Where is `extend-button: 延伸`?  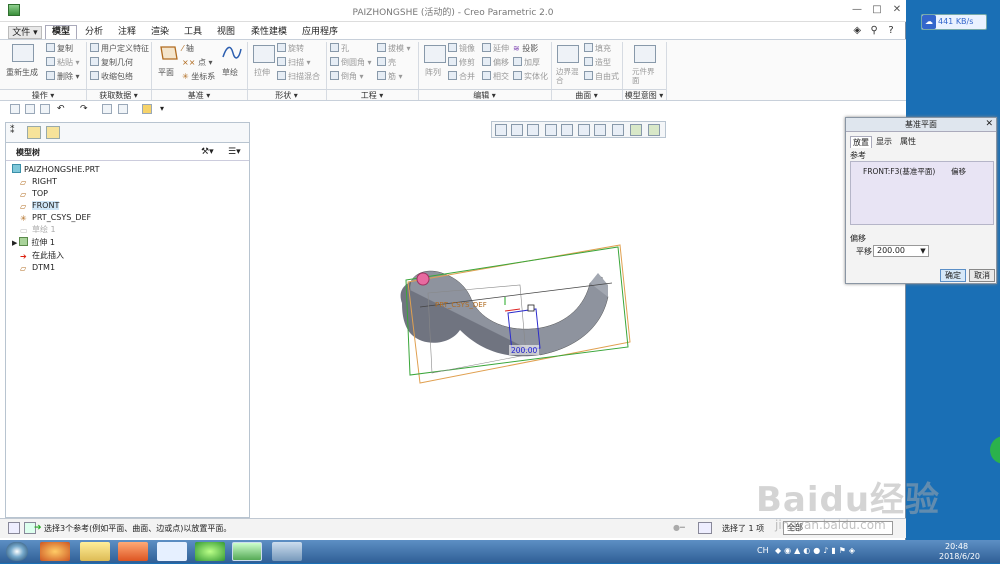 extend-button: 延伸 is located at coordinates (495, 49).